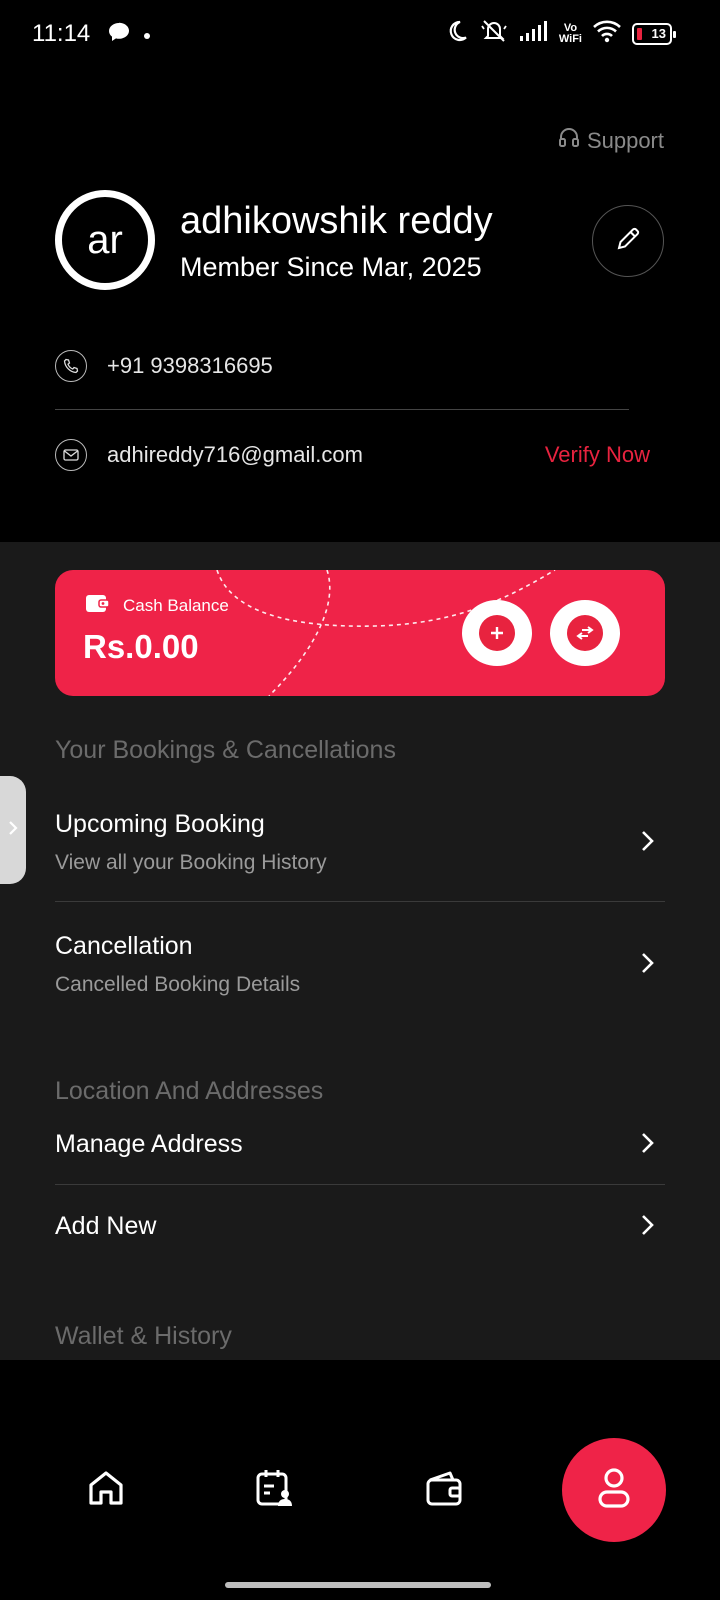  Describe the element at coordinates (191, 862) in the screenshot. I see `menu-item-subtitle: View all your Booking History` at that location.